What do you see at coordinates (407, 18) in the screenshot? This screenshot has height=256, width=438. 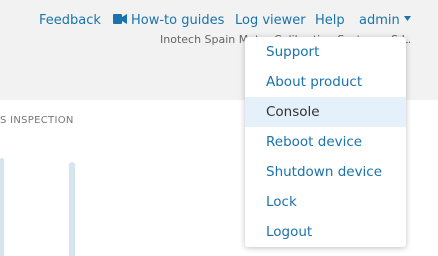 I see `caret-down-icon` at bounding box center [407, 18].